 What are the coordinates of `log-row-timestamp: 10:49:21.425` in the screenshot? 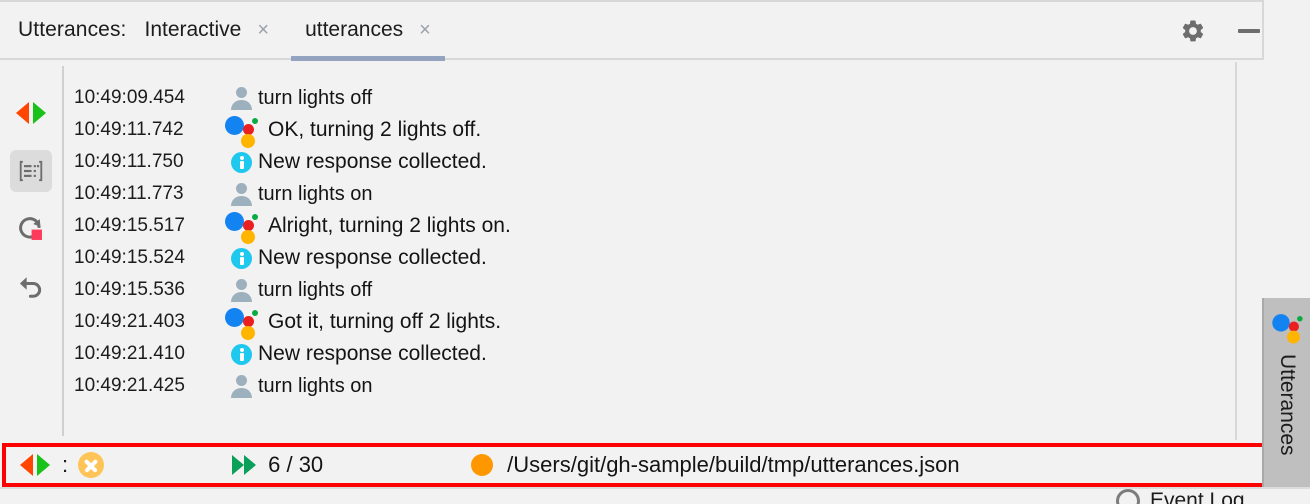 It's located at (129, 385).